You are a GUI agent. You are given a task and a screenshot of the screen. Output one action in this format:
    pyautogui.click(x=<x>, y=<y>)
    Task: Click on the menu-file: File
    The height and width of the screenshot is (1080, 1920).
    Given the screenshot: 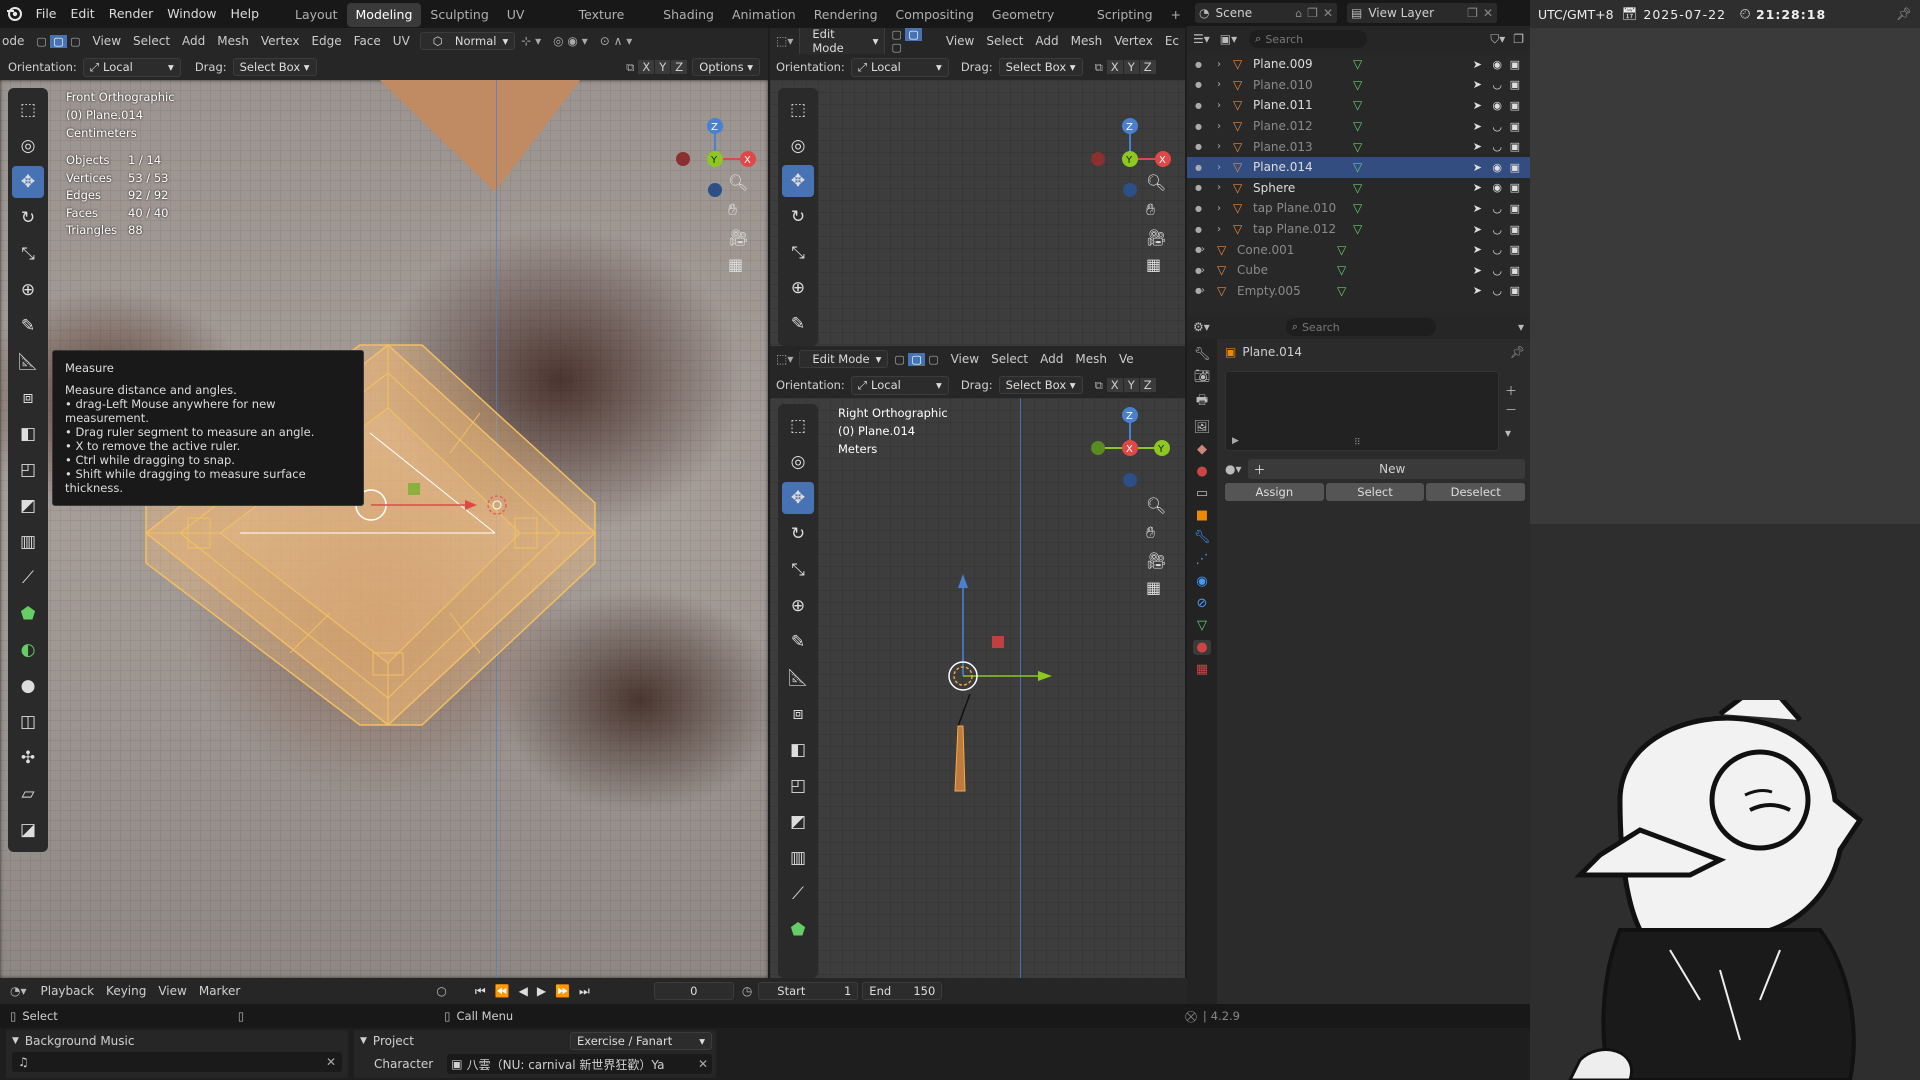 What is the action you would take?
    pyautogui.click(x=46, y=14)
    